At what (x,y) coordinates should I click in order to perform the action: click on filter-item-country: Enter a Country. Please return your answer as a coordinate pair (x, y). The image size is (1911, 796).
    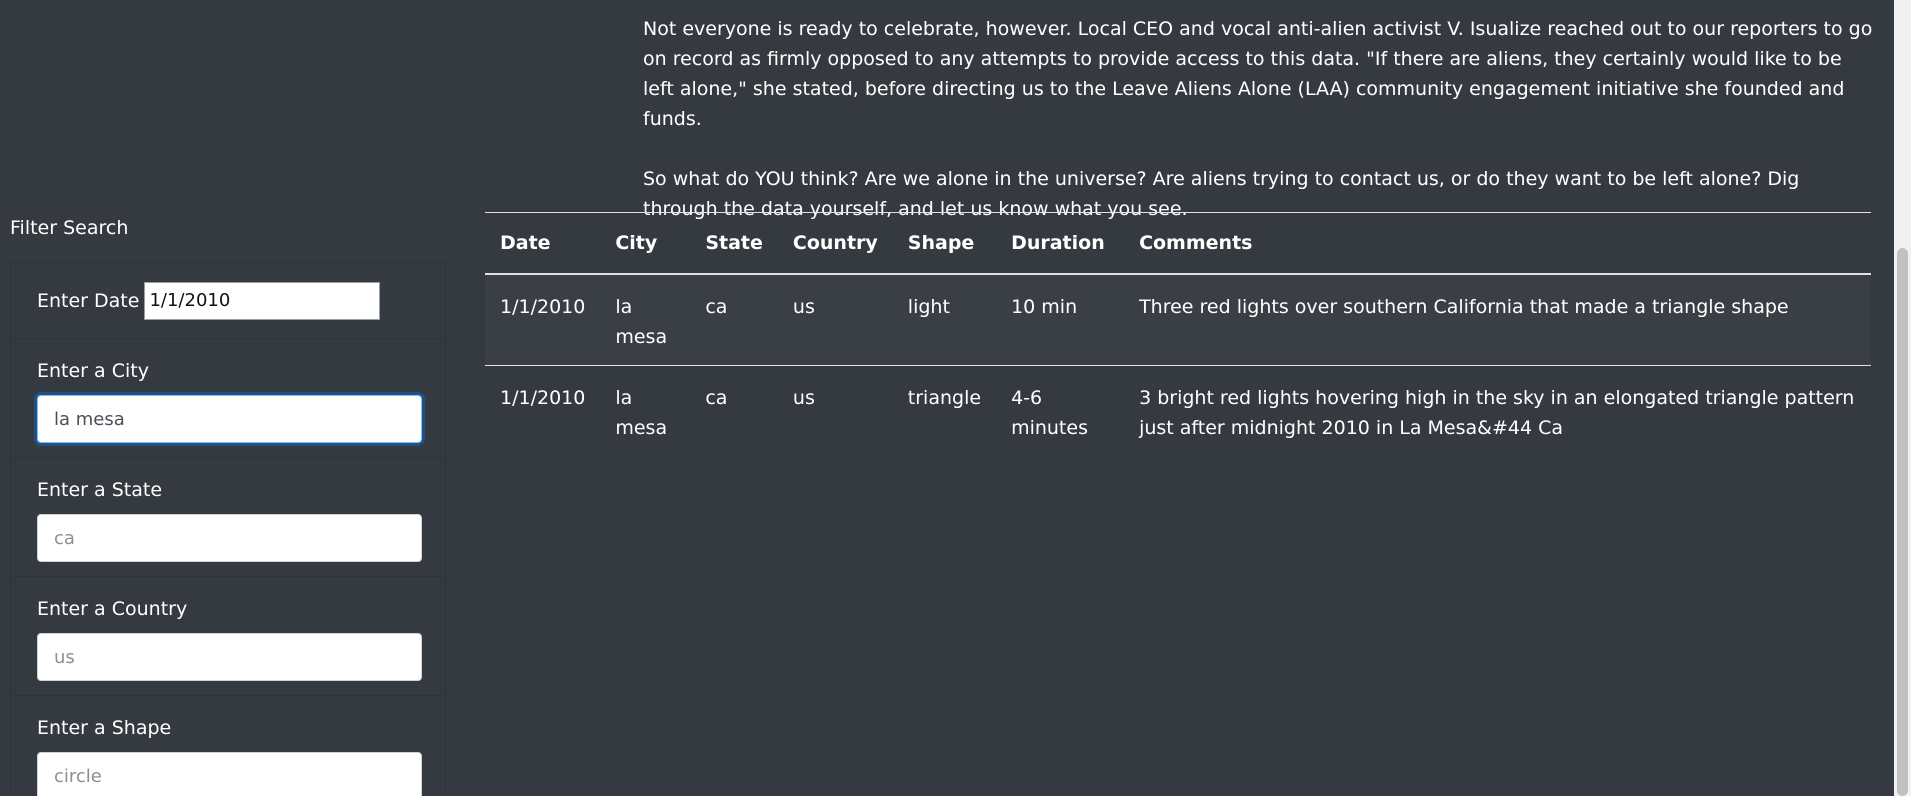
    Looking at the image, I should click on (228, 636).